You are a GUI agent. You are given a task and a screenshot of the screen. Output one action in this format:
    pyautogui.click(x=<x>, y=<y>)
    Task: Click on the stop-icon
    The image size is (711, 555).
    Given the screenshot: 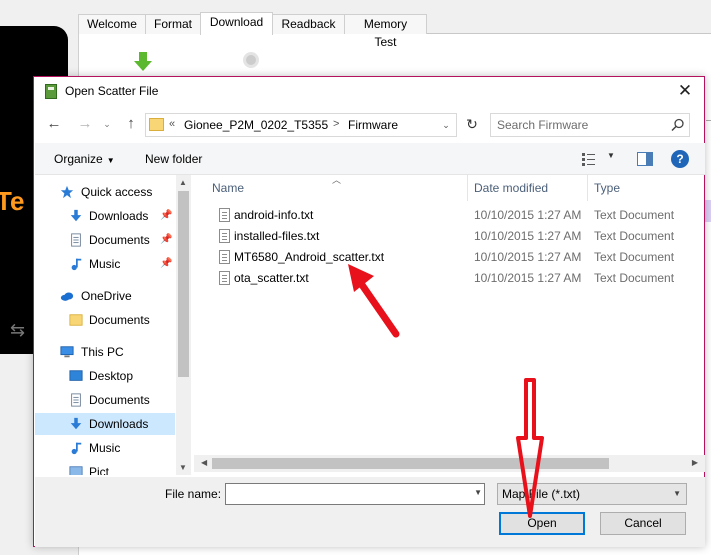 What is the action you would take?
    pyautogui.click(x=251, y=60)
    